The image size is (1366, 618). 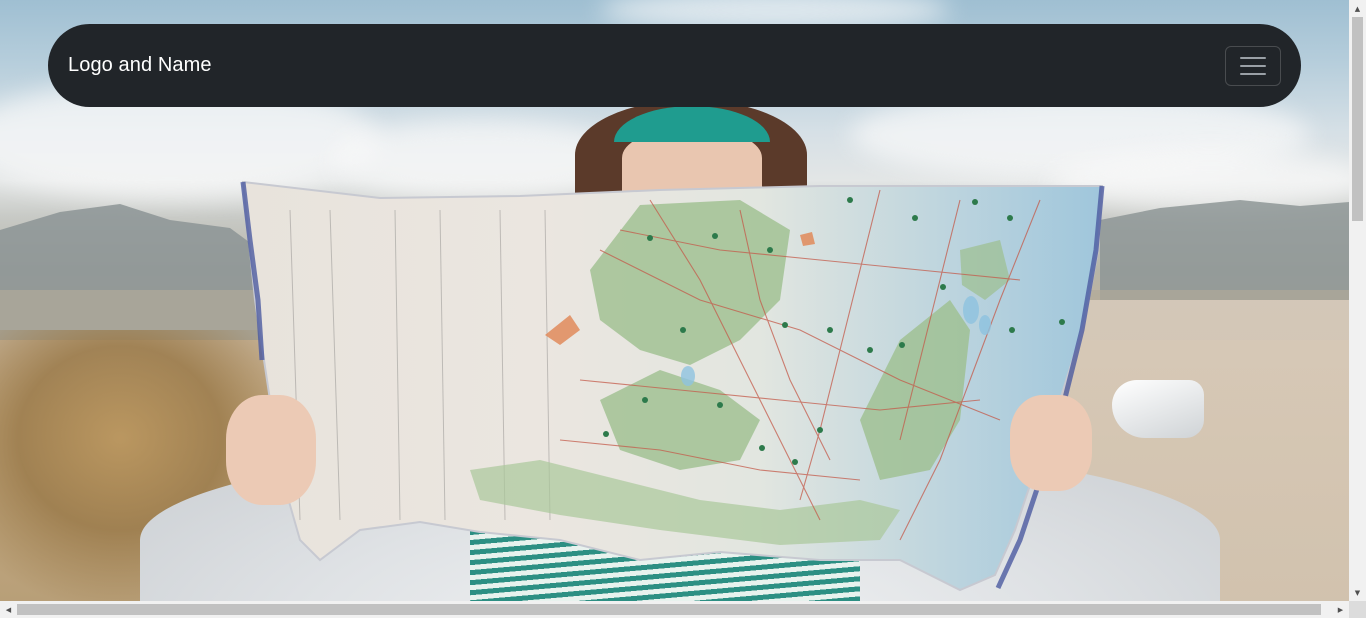 I want to click on scrollbar-corner, so click(x=1357, y=609).